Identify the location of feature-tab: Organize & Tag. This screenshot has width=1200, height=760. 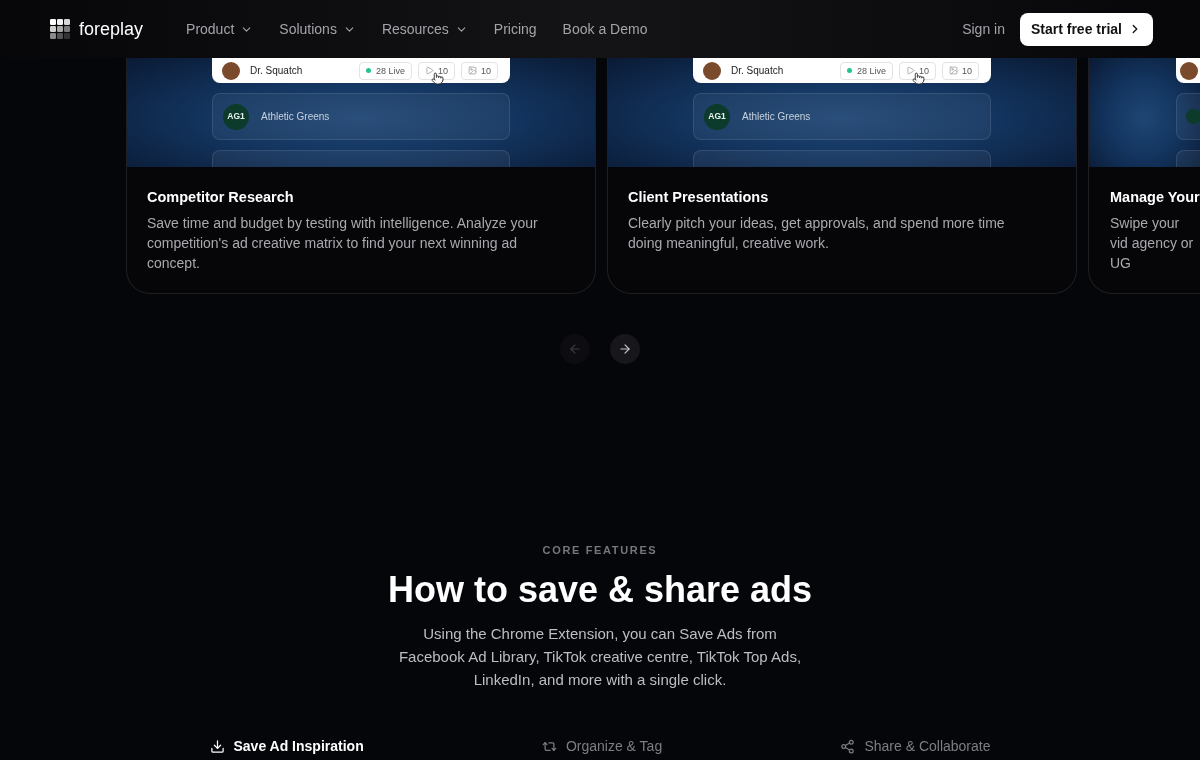
(602, 746).